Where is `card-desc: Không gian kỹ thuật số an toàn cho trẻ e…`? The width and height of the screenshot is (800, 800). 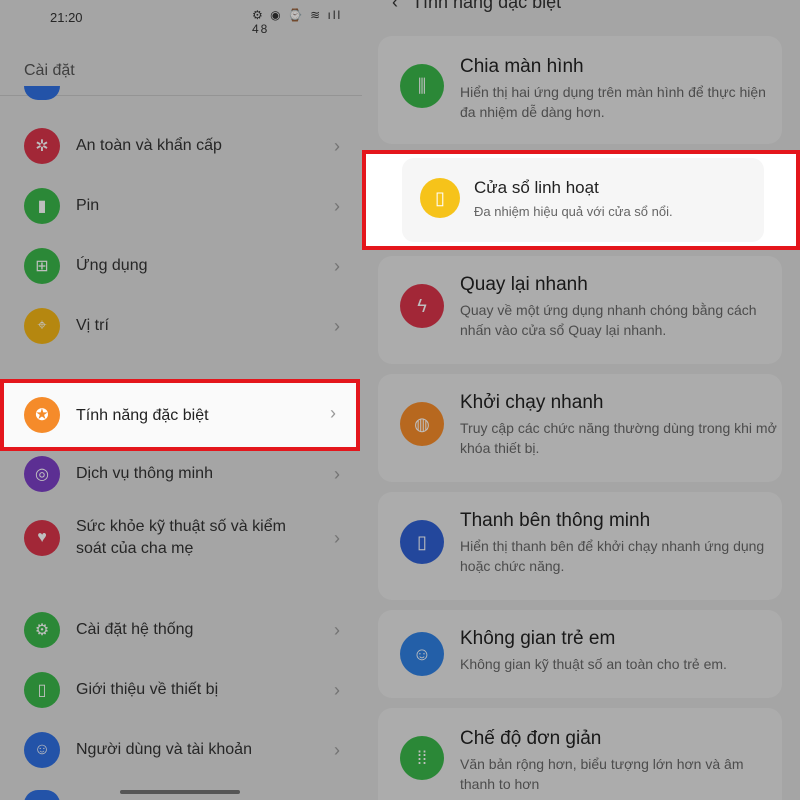
card-desc: Không gian kỹ thuật số an toàn cho trẻ e… is located at coordinates (593, 664).